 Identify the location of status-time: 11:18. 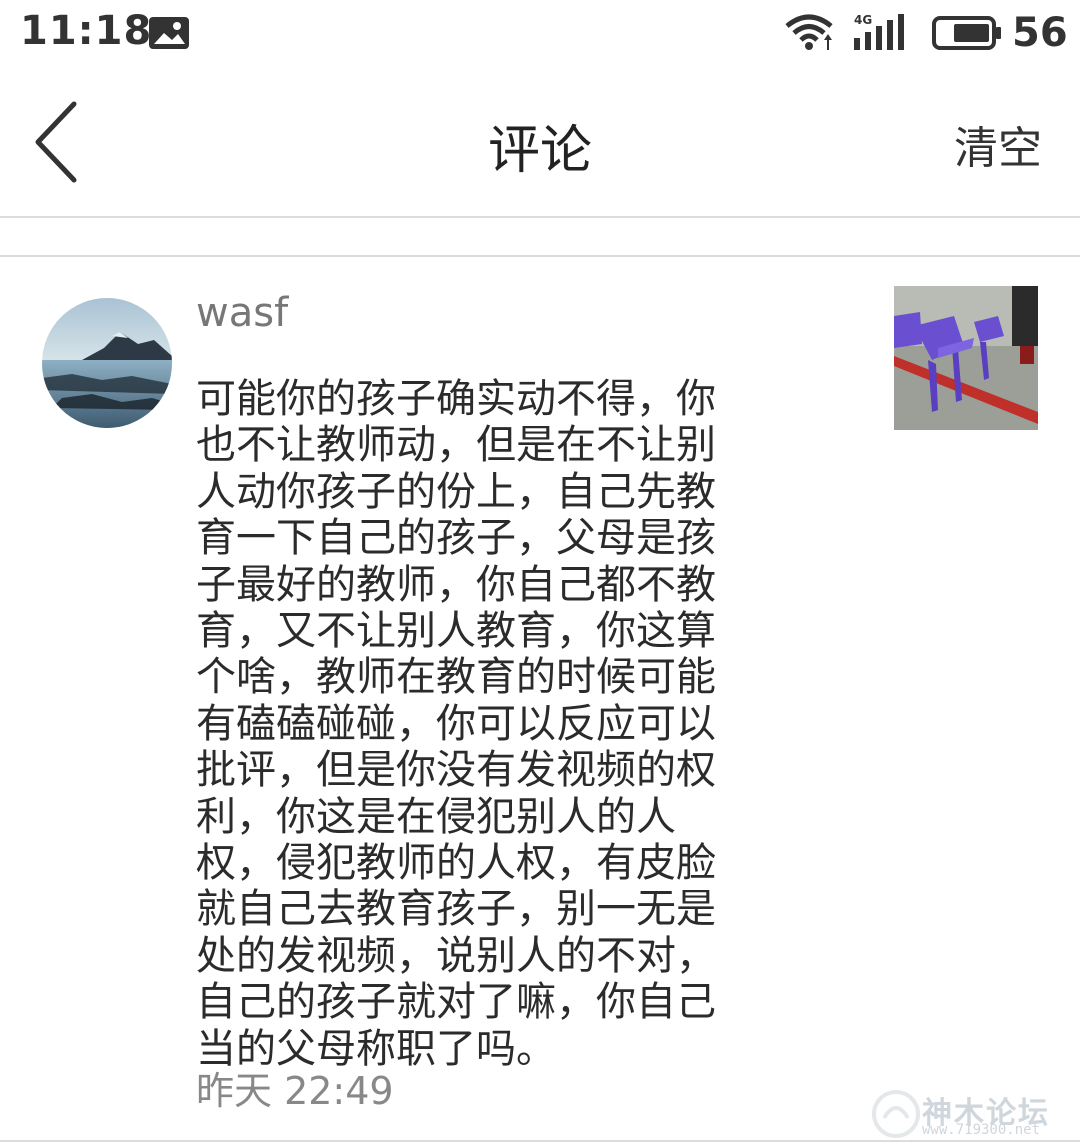
(86, 31).